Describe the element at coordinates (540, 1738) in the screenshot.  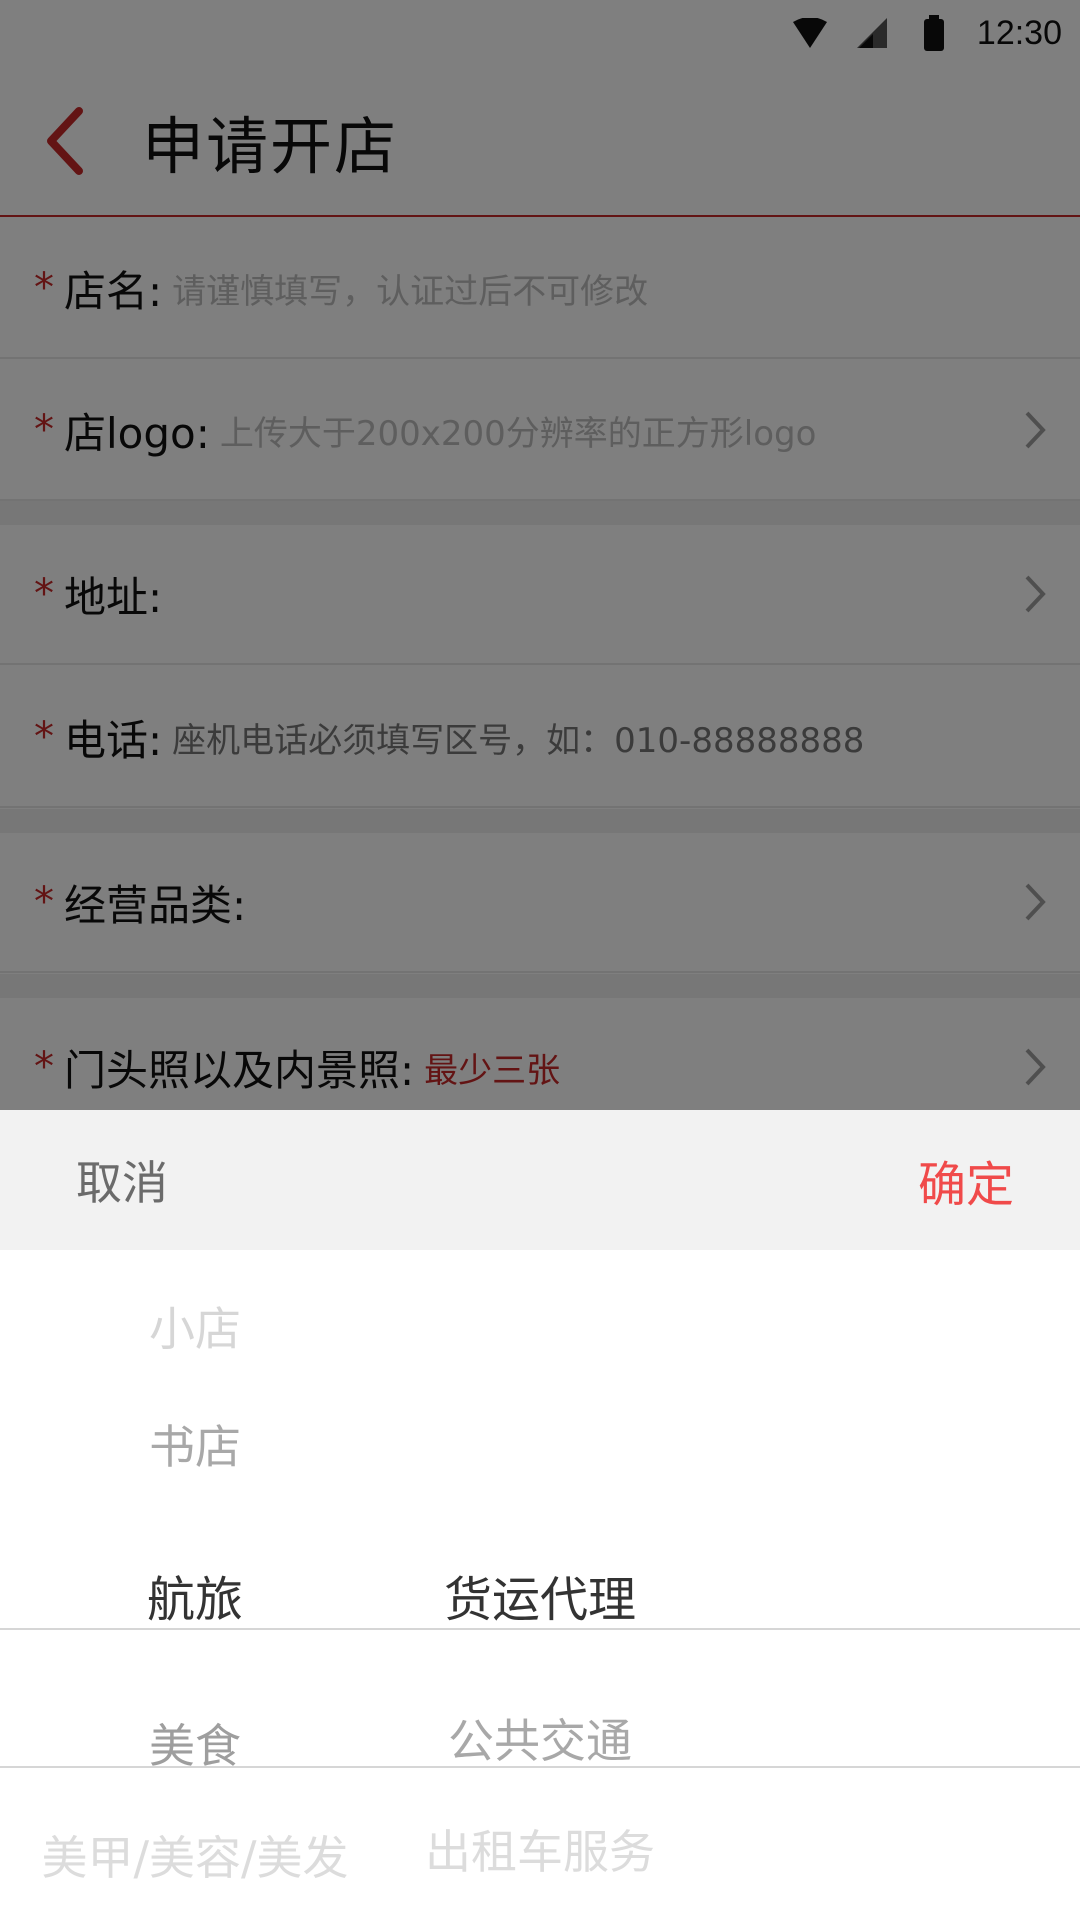
I see `picker-option: 公共交通` at that location.